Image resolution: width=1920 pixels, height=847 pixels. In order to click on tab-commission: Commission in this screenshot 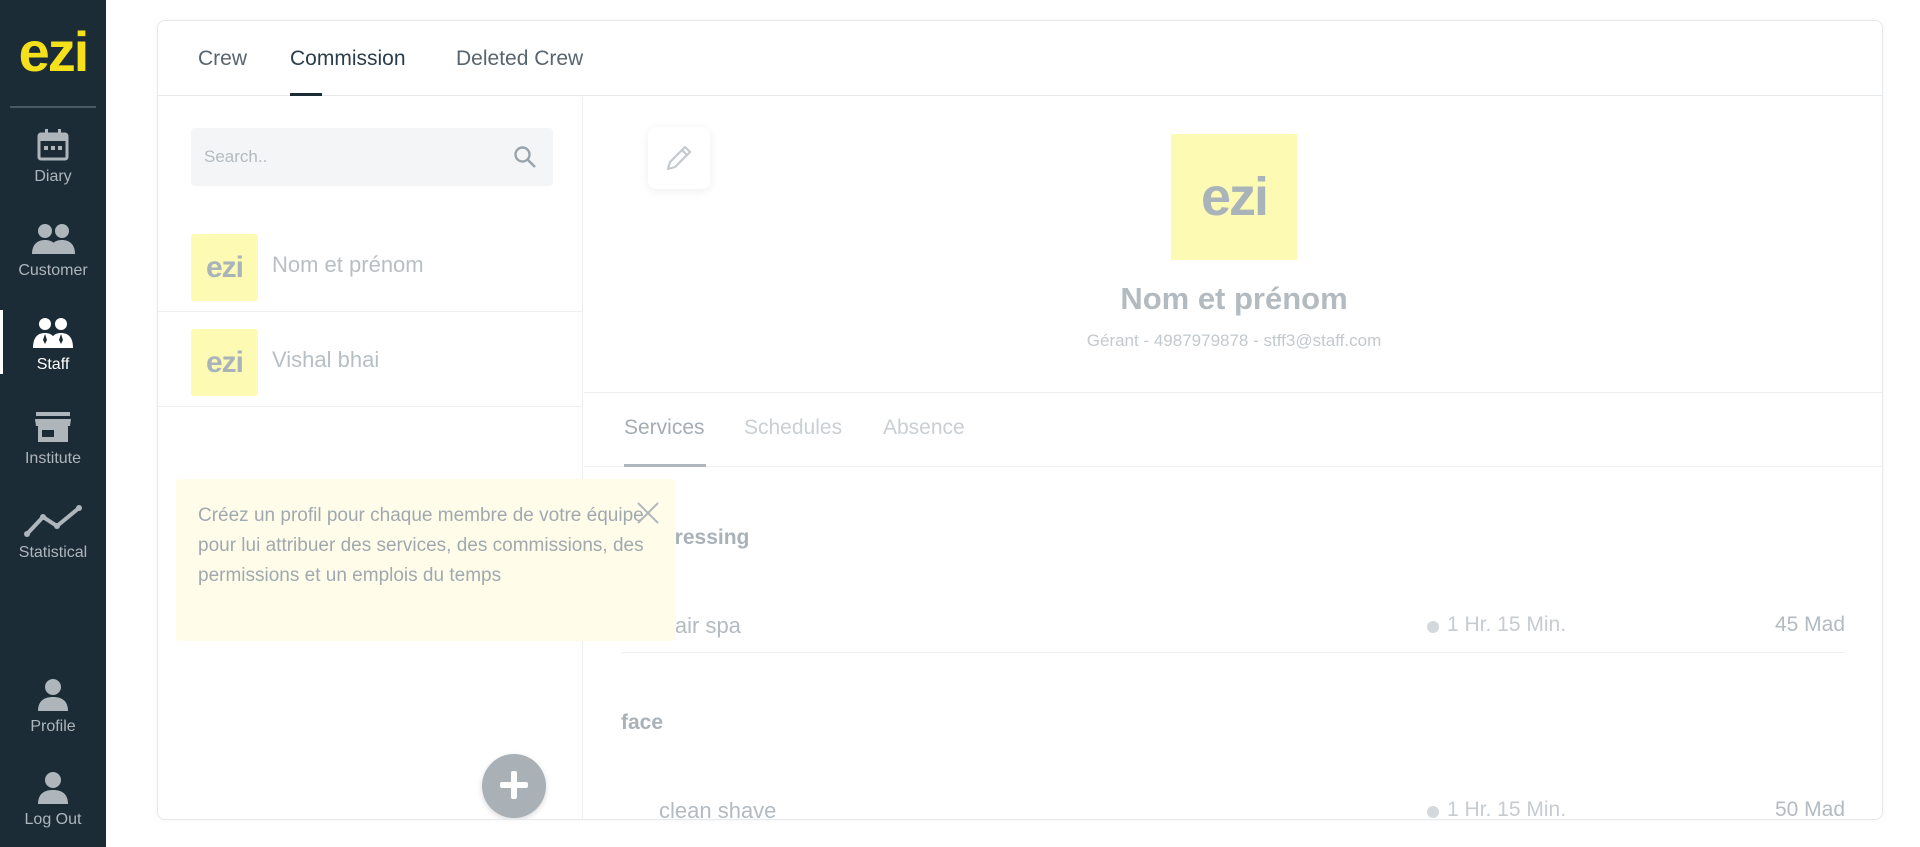, I will do `click(348, 59)`.